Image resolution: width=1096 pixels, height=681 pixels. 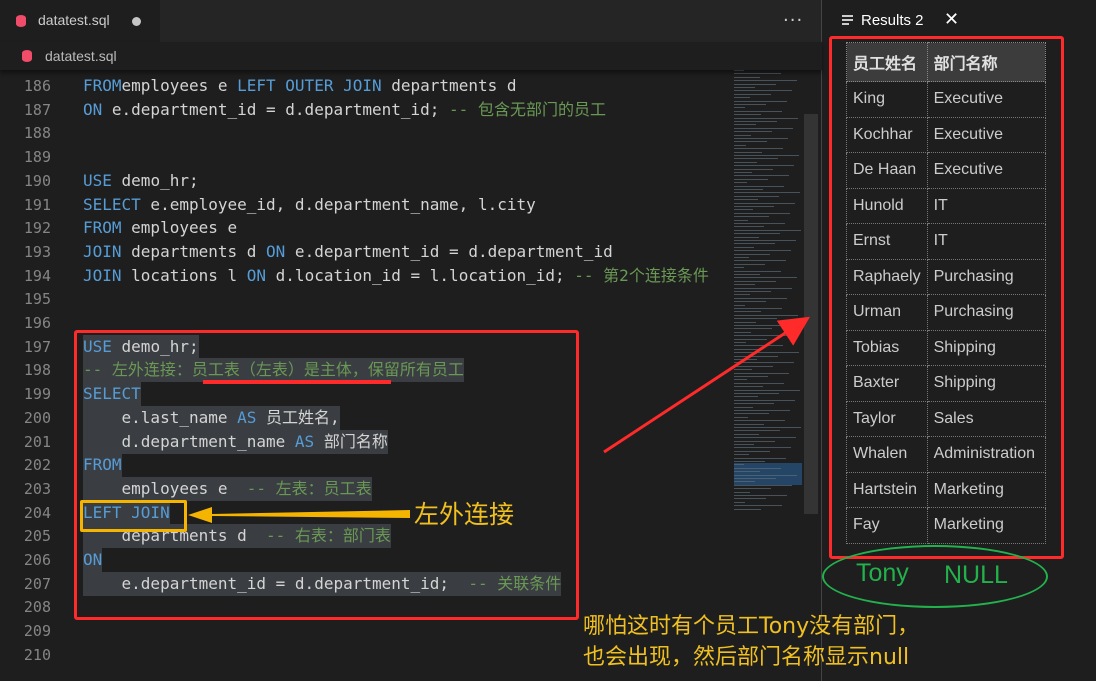 I want to click on line-number: 193, so click(x=37, y=251).